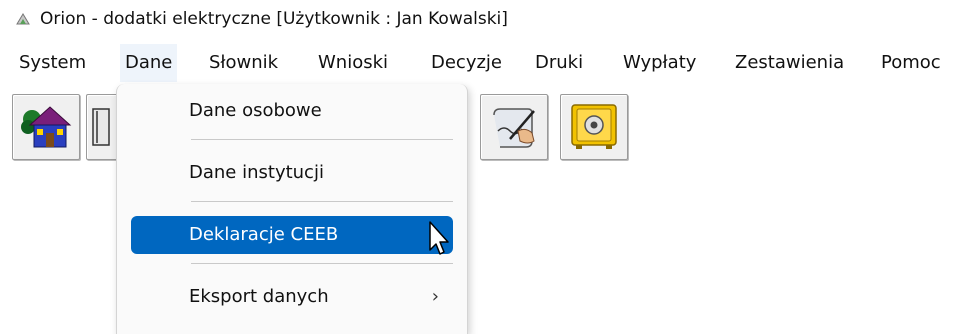 Image resolution: width=972 pixels, height=334 pixels. I want to click on menu-wnioski: Wnioski, so click(353, 63).